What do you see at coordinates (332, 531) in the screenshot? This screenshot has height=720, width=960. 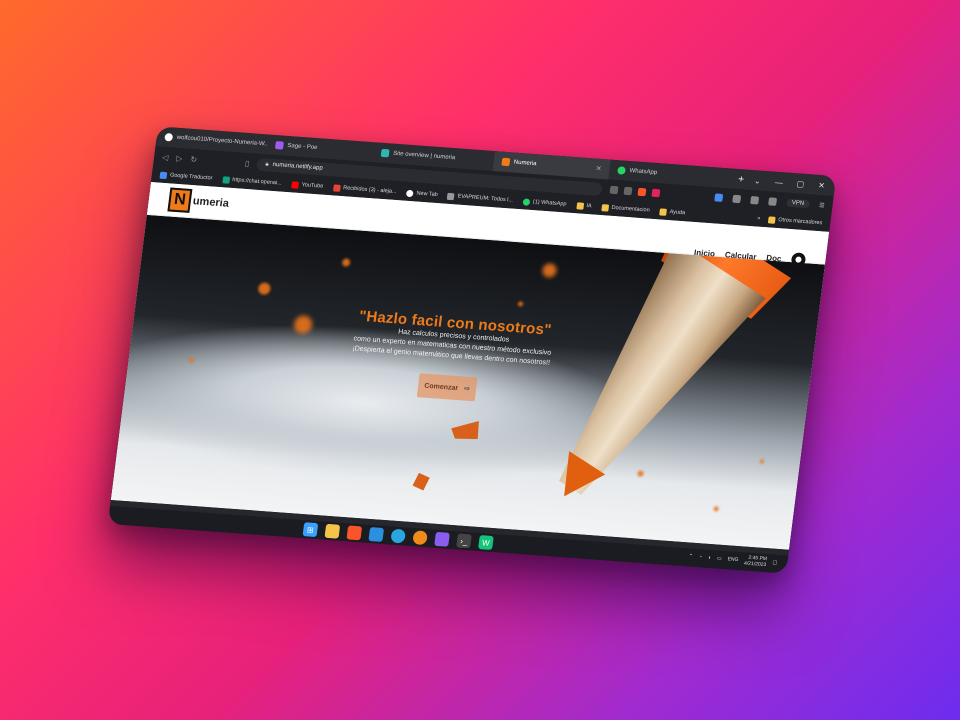 I see `file-explorer-icon` at bounding box center [332, 531].